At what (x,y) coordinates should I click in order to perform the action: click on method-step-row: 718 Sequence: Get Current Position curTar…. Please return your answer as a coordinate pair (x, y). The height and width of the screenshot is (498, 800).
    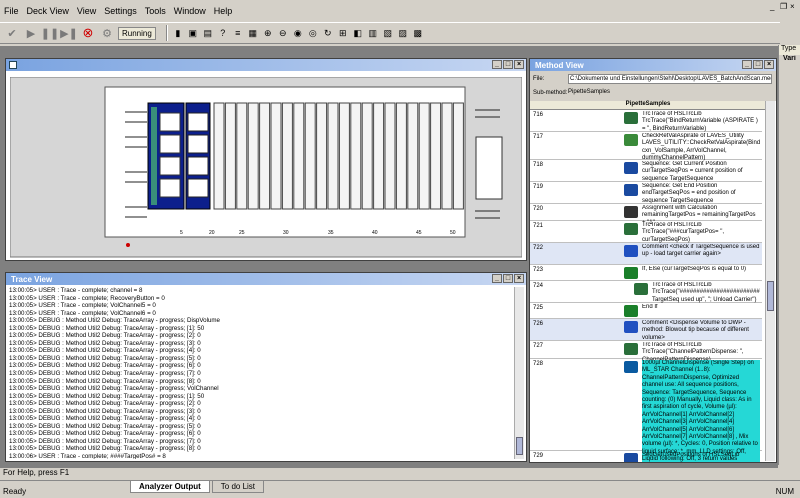
    Looking at the image, I should click on (646, 171).